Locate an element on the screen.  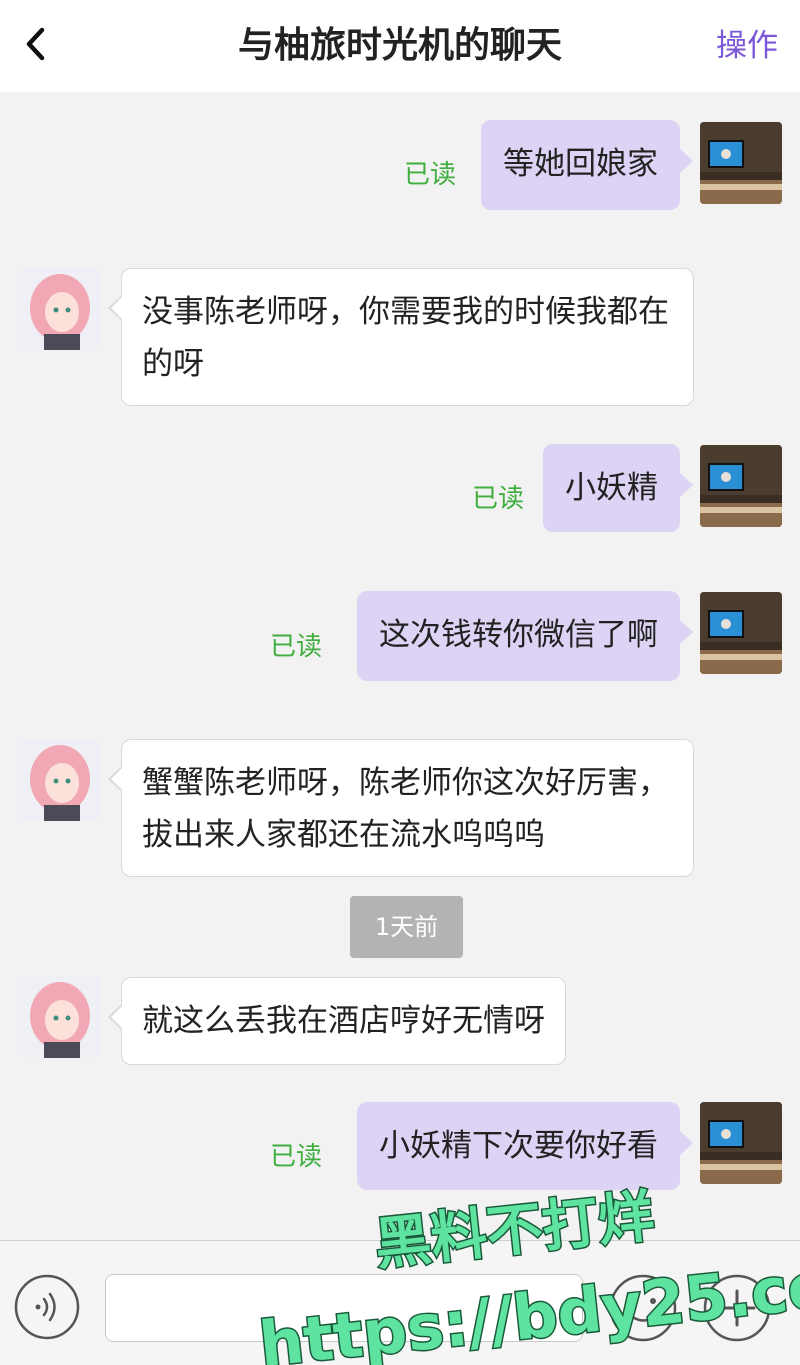
back-button is located at coordinates (38, 44).